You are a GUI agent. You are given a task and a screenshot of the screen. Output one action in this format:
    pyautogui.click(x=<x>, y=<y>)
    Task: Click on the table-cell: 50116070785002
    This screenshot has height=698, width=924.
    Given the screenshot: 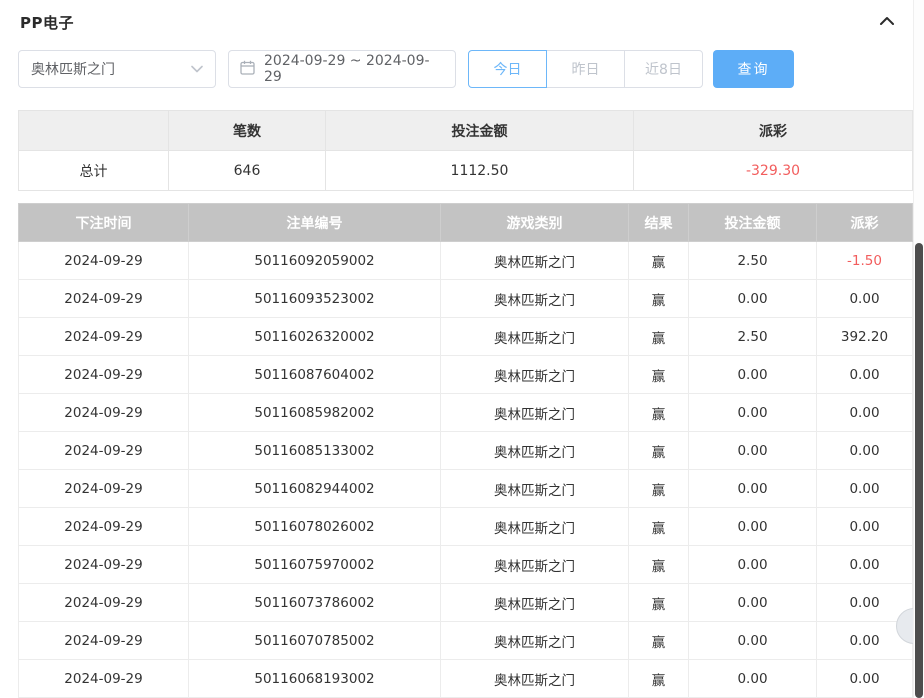 What is the action you would take?
    pyautogui.click(x=314, y=640)
    